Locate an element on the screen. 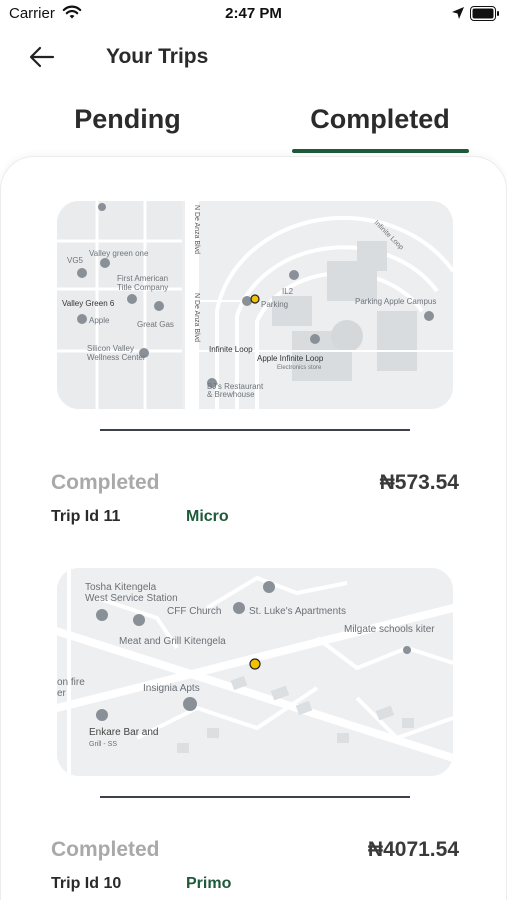 The image size is (507, 900). map-label: Meat and Grill Kitengela is located at coordinates (172, 641).